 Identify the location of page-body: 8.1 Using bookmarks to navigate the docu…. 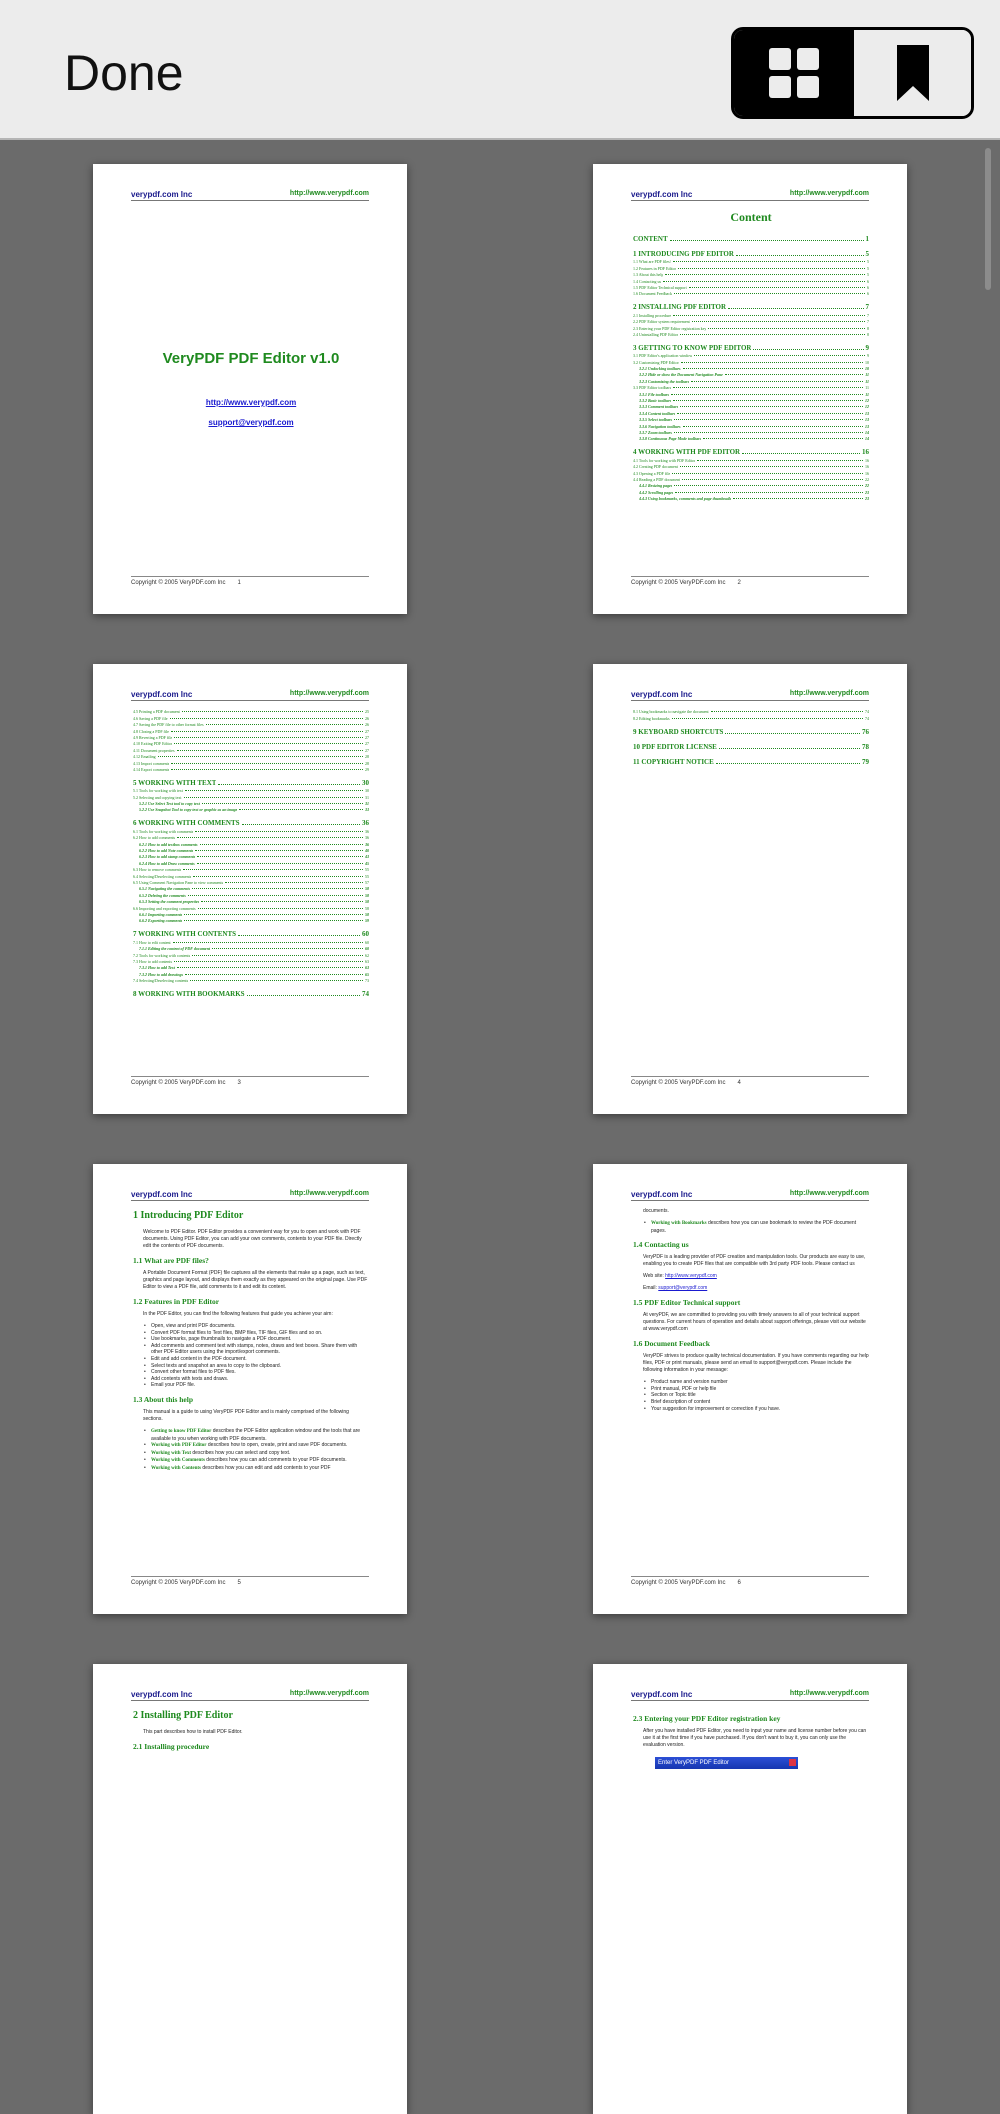
(751, 891).